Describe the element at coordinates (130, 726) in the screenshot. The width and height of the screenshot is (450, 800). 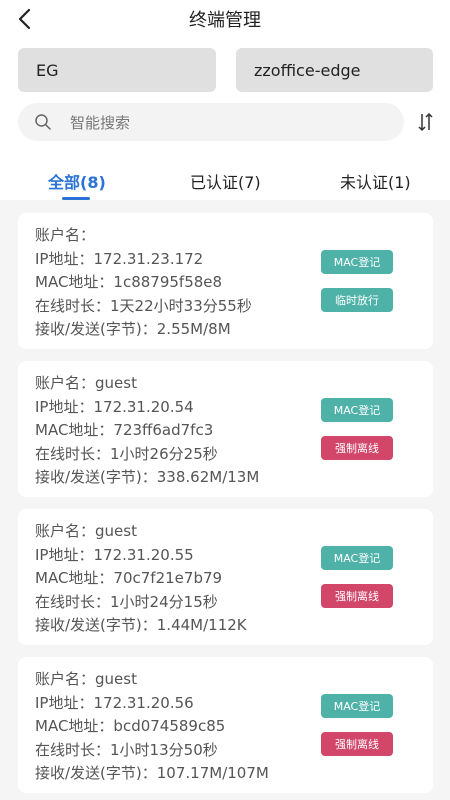
I see `mac-line: MAC地址：bcd074589c85` at that location.